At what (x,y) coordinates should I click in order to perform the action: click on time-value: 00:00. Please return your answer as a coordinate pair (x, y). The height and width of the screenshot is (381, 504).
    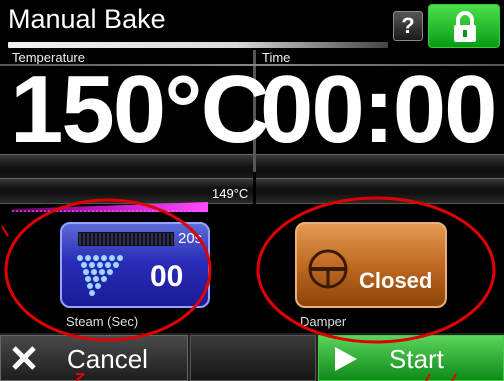
    Looking at the image, I should click on (379, 110).